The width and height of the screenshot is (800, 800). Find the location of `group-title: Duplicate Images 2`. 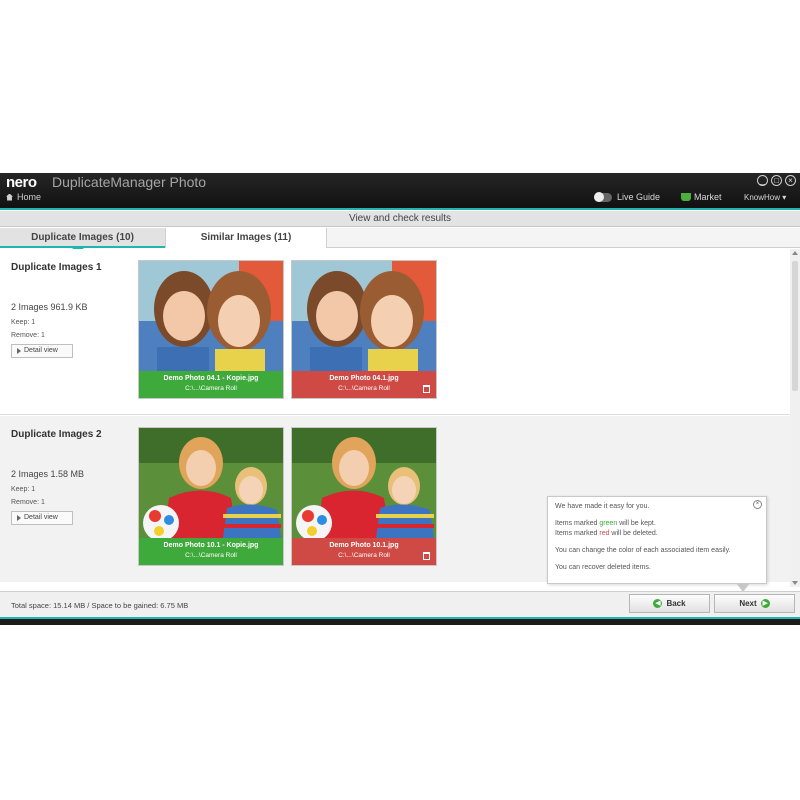

group-title: Duplicate Images 2 is located at coordinates (56, 434).